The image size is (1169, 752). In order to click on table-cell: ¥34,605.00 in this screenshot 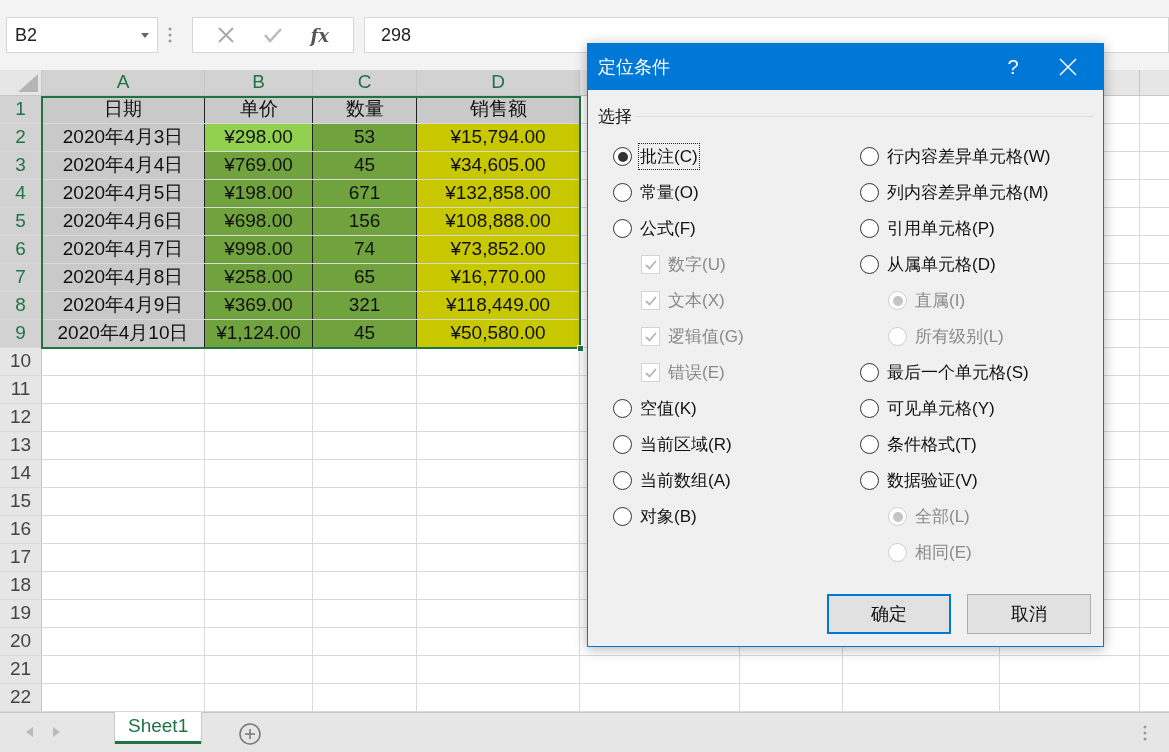, I will do `click(498, 165)`.